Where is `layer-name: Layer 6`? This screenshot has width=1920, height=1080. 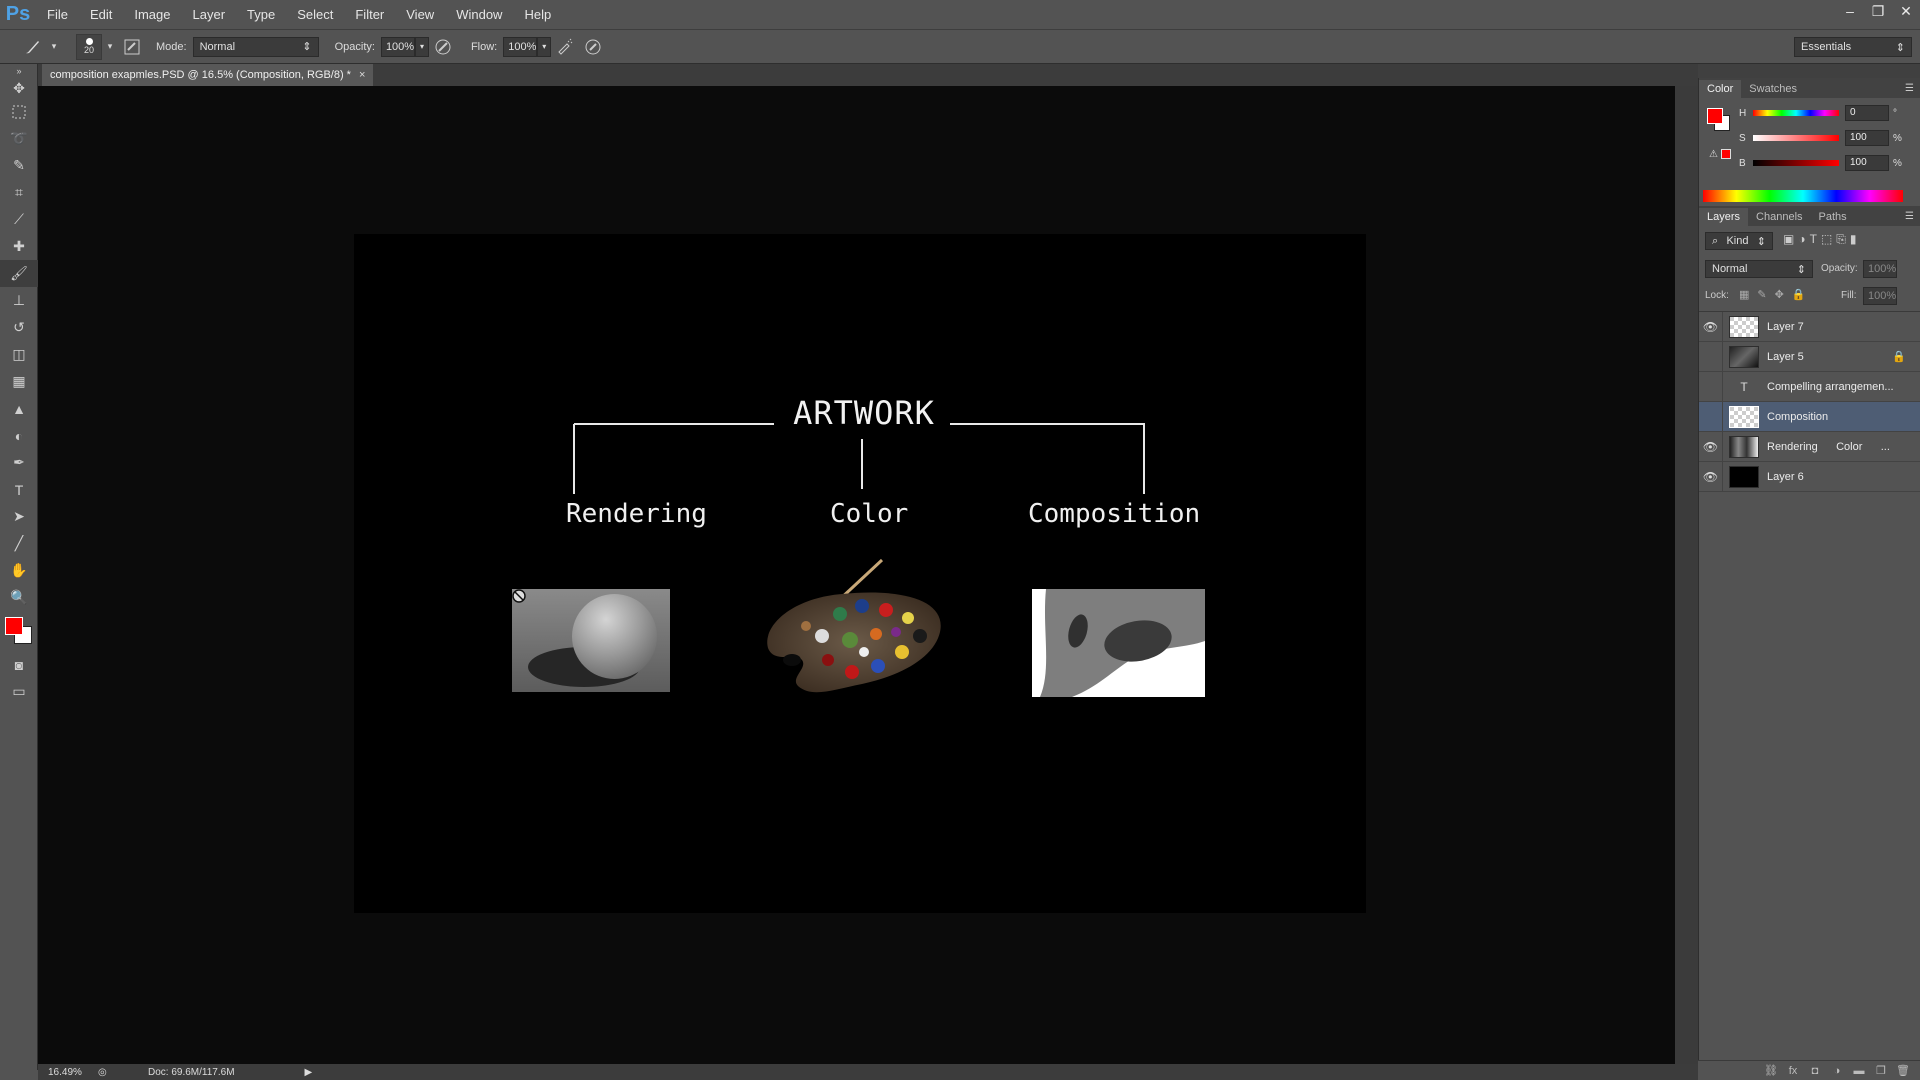
layer-name: Layer 6 is located at coordinates (1785, 477).